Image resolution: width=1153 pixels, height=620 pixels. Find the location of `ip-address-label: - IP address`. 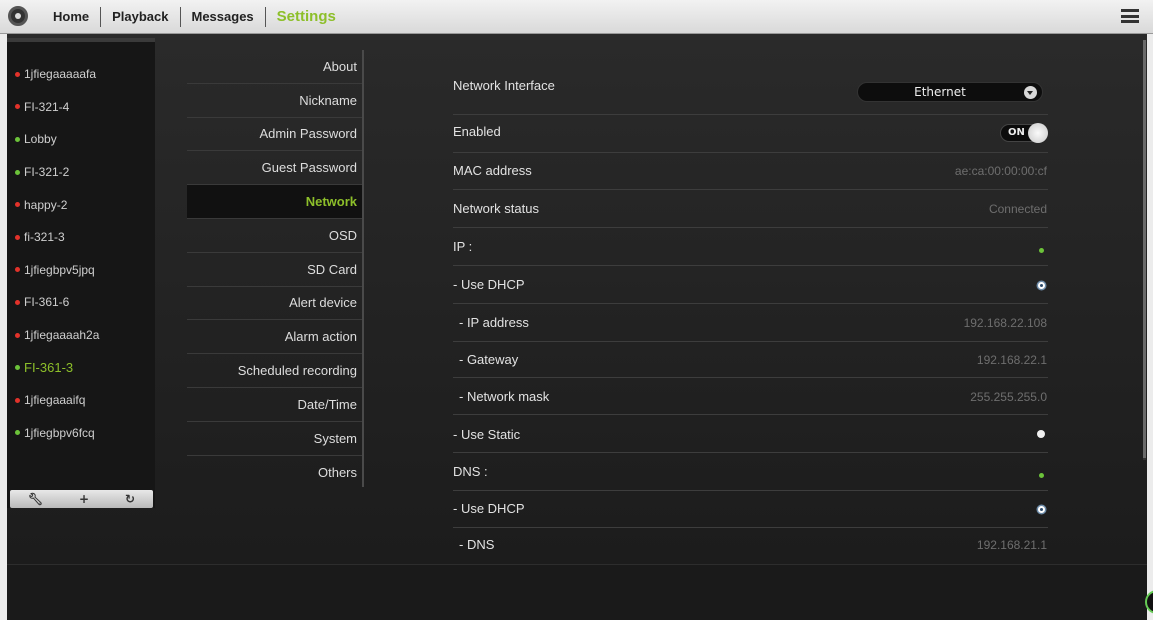

ip-address-label: - IP address is located at coordinates (494, 322).